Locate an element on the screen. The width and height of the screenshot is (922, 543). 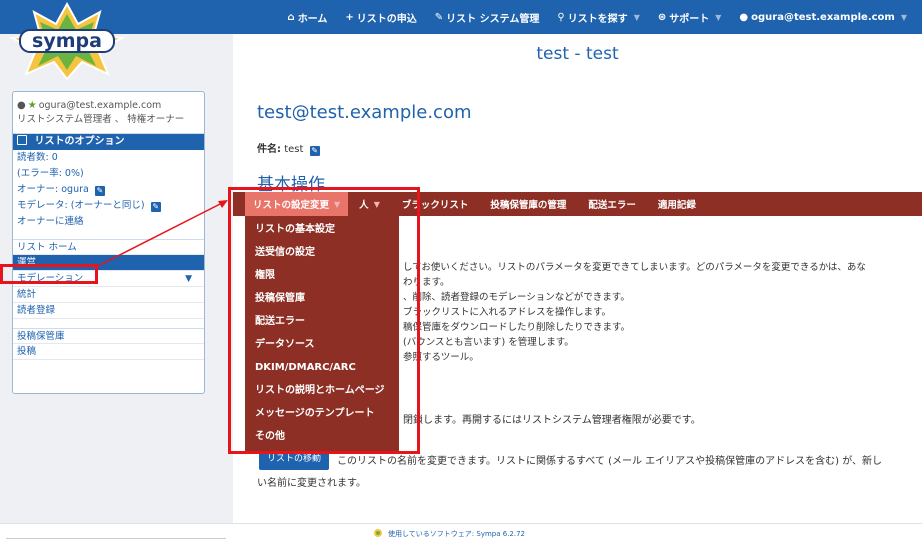
close-list-note: 閉鎖します。再開するにはリストシステム管理者権限が必要です。 is located at coordinates (552, 420).